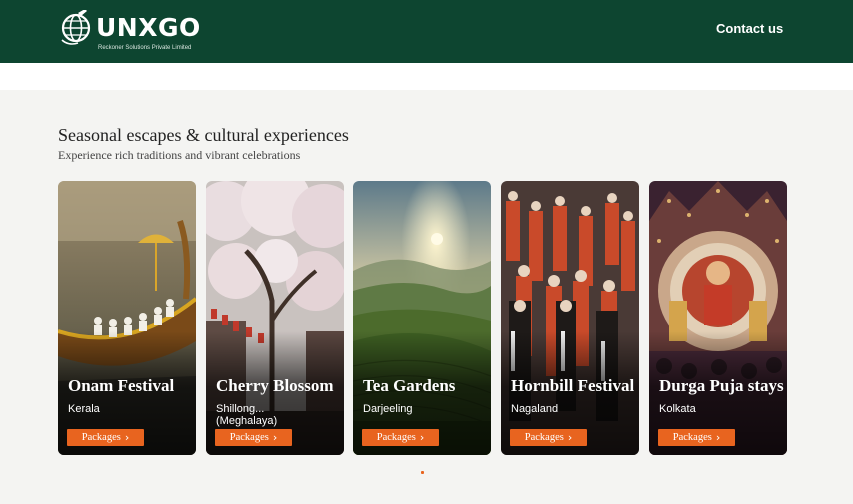 The width and height of the screenshot is (853, 504). What do you see at coordinates (422, 318) in the screenshot?
I see `destination-card-tea-gardens: Tea Gardens Darjeeling Packages ›` at bounding box center [422, 318].